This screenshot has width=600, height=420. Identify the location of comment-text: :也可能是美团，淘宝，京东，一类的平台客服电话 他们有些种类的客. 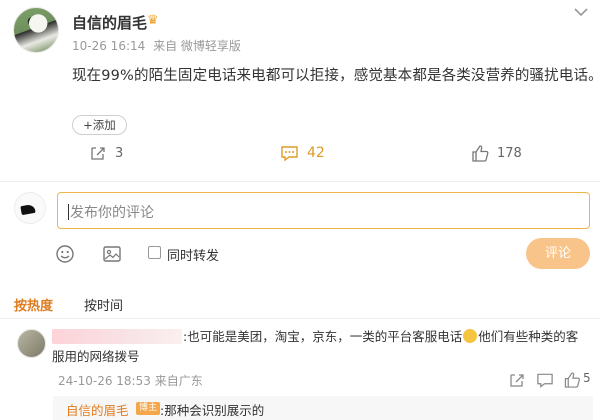
(388, 337).